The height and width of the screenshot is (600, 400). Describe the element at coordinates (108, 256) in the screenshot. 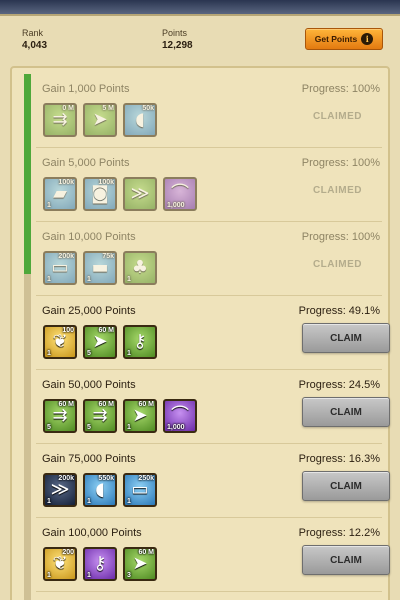

I see `reward-amount: 75k` at that location.